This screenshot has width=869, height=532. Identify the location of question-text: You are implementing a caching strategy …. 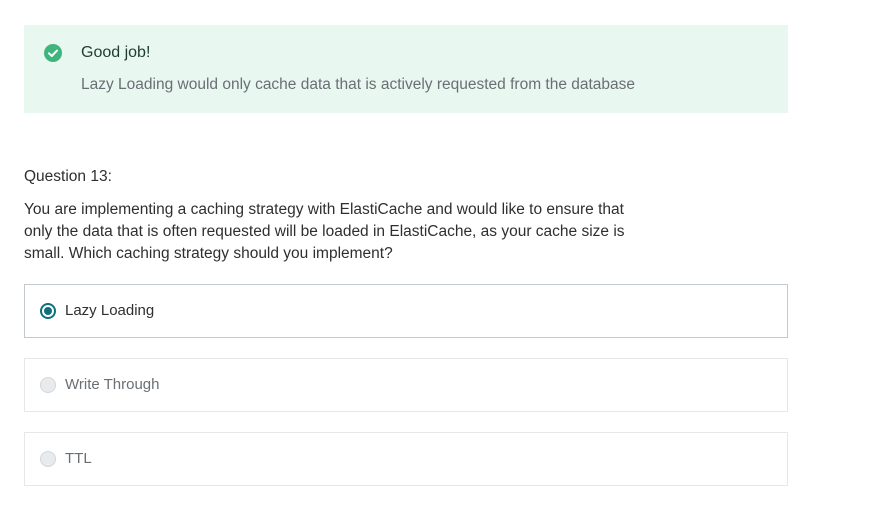
(324, 231).